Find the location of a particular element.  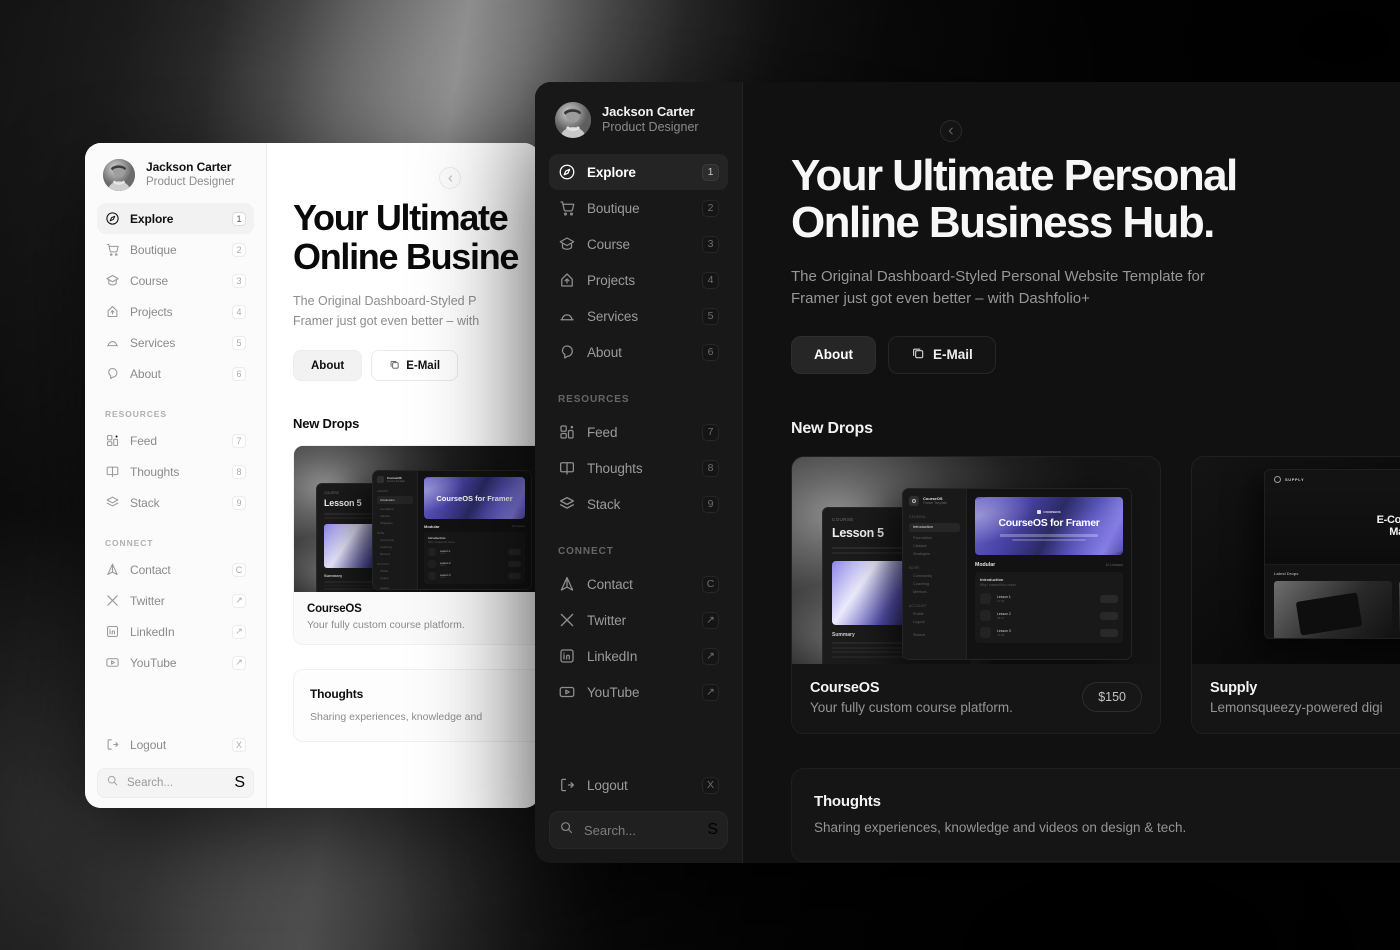

sidebar-item-label: Services is located at coordinates (612, 316).